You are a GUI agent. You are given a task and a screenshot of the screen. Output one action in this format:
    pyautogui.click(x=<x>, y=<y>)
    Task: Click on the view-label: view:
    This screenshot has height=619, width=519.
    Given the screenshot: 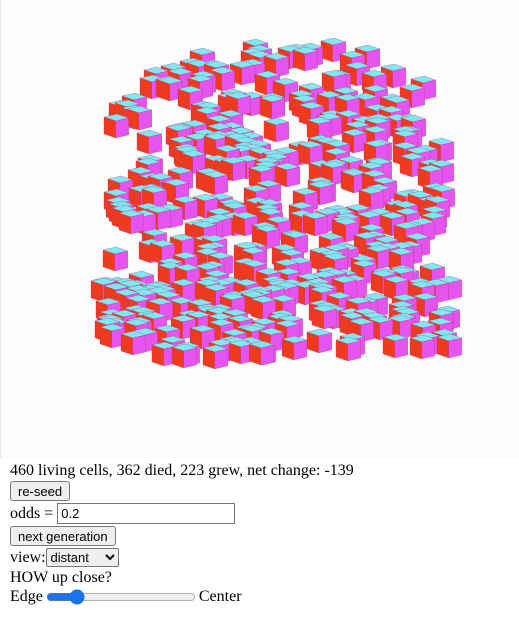 What is the action you would take?
    pyautogui.click(x=28, y=557)
    